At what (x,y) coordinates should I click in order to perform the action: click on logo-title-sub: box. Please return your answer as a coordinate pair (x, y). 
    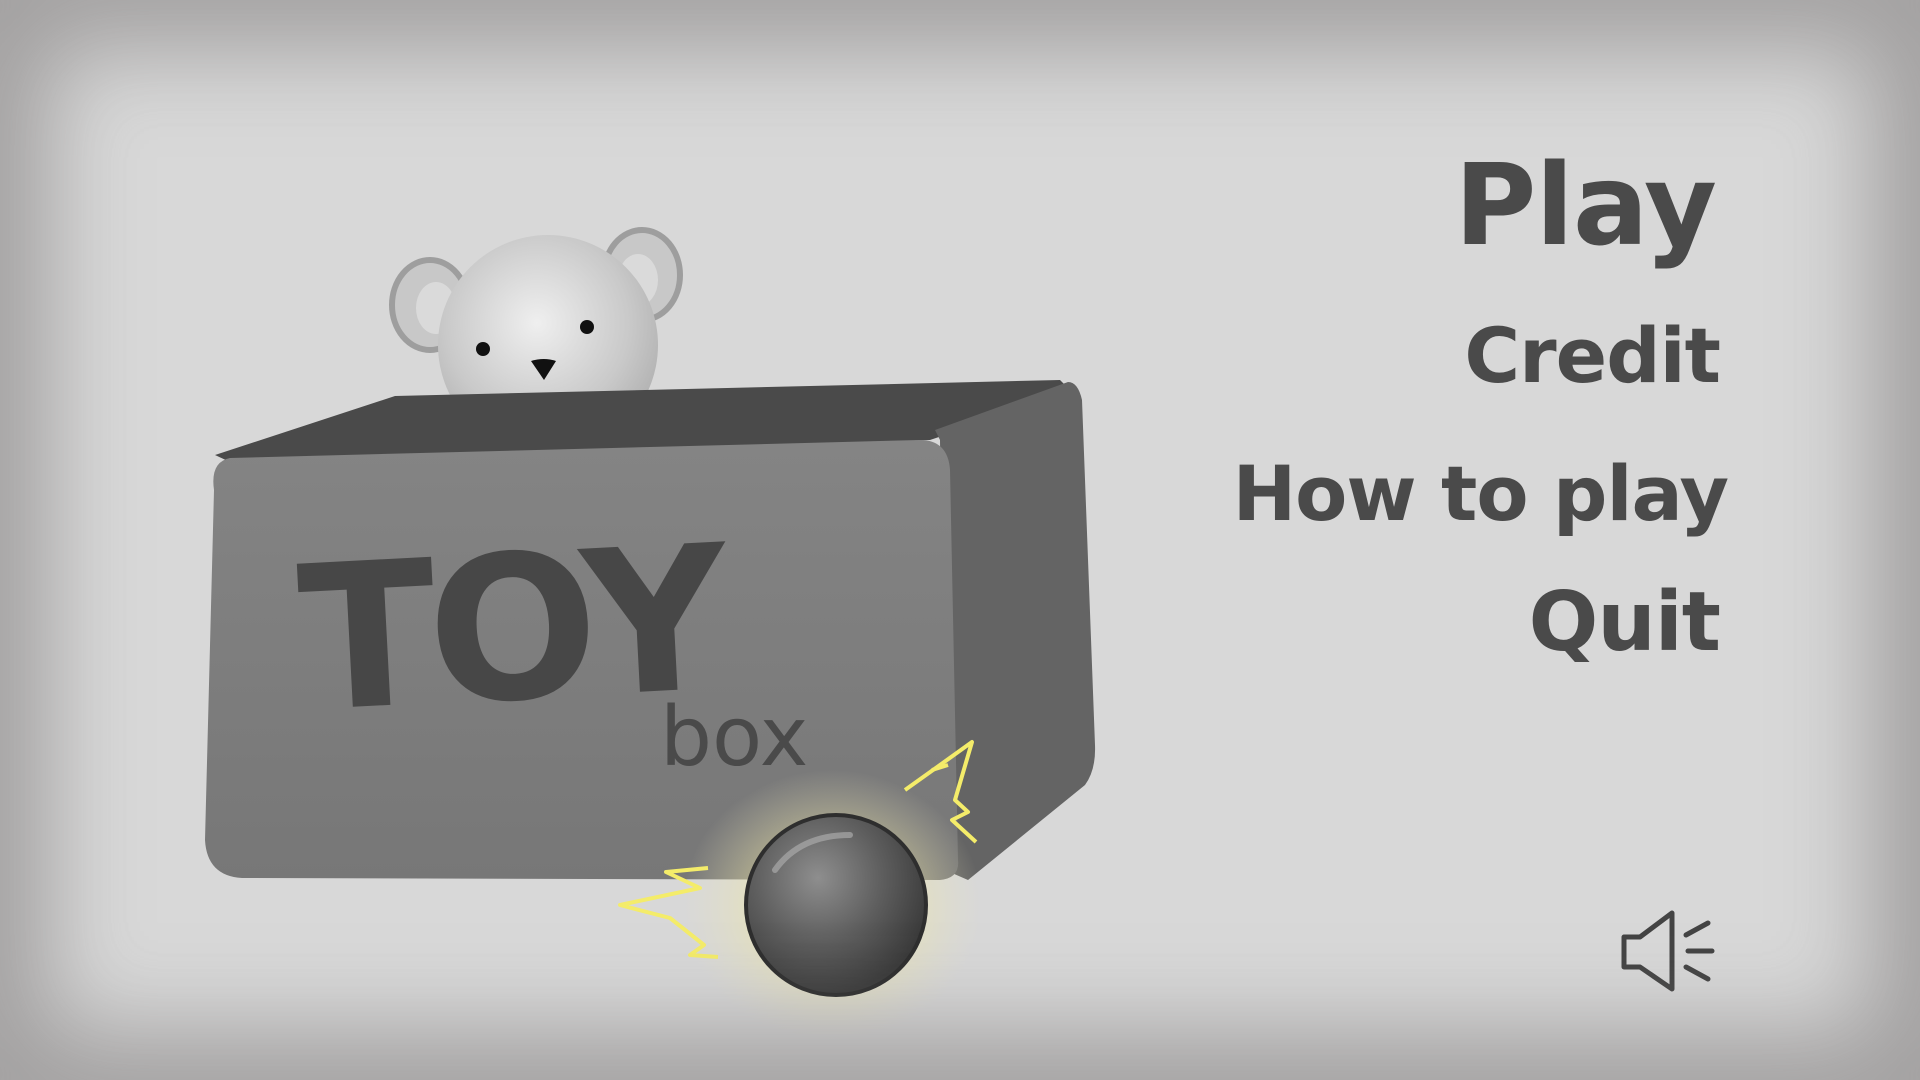
    Looking at the image, I should click on (734, 737).